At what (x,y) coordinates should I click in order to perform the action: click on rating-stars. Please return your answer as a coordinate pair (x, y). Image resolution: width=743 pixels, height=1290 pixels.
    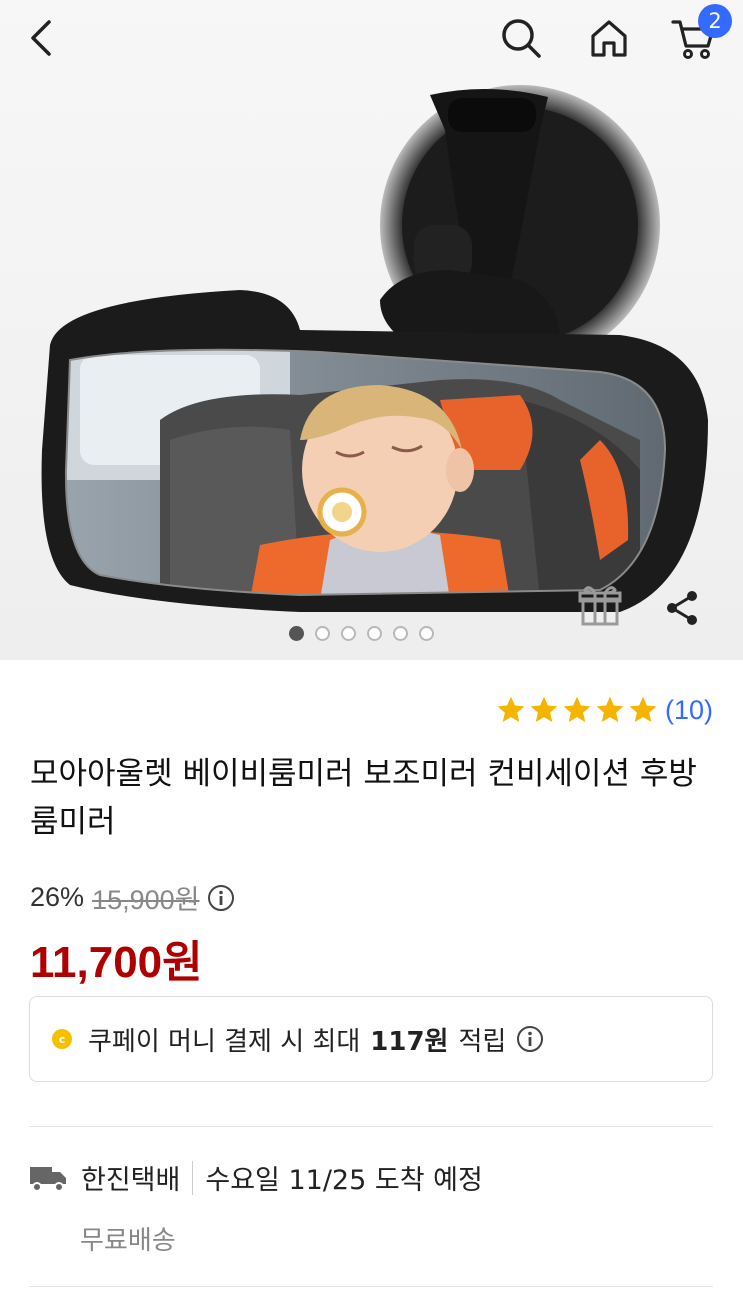
    Looking at the image, I should click on (577, 710).